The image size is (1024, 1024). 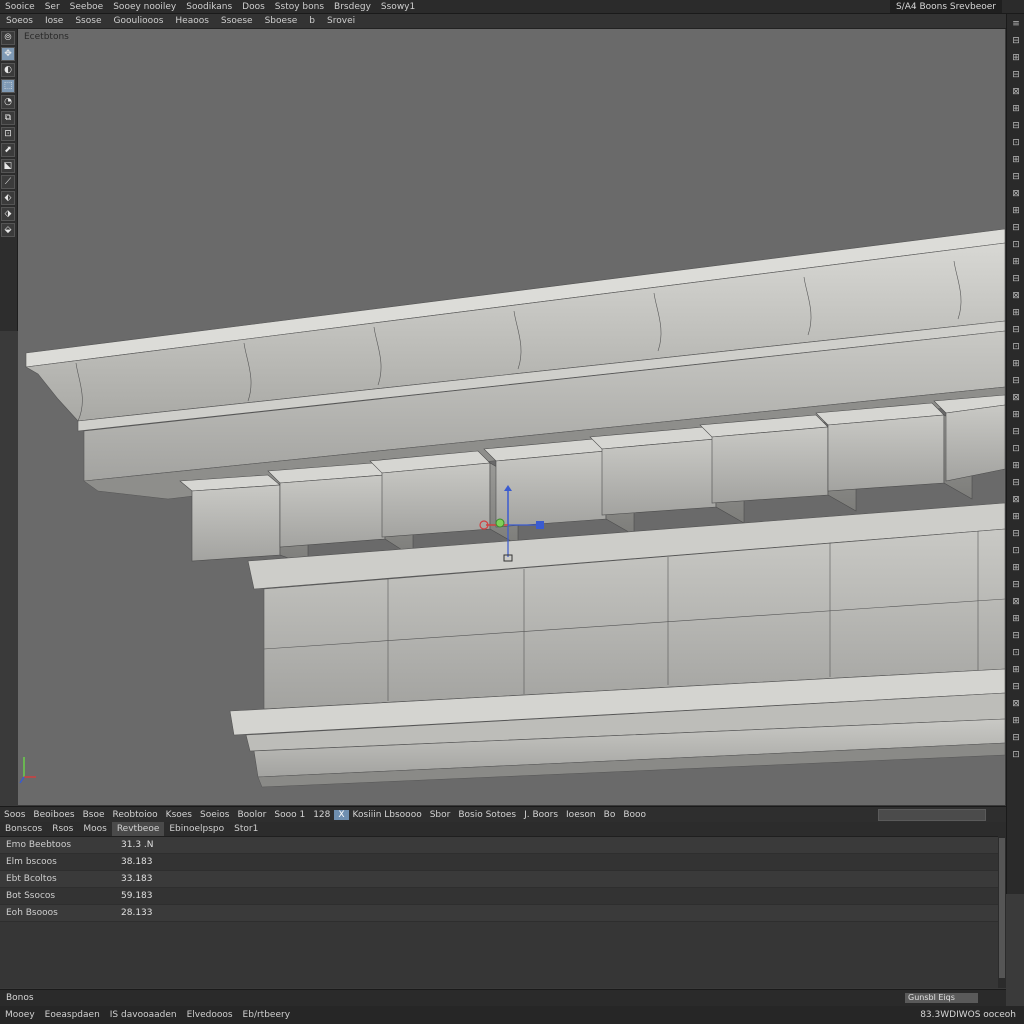 What do you see at coordinates (52, 7) in the screenshot?
I see `menu-item: Ser` at bounding box center [52, 7].